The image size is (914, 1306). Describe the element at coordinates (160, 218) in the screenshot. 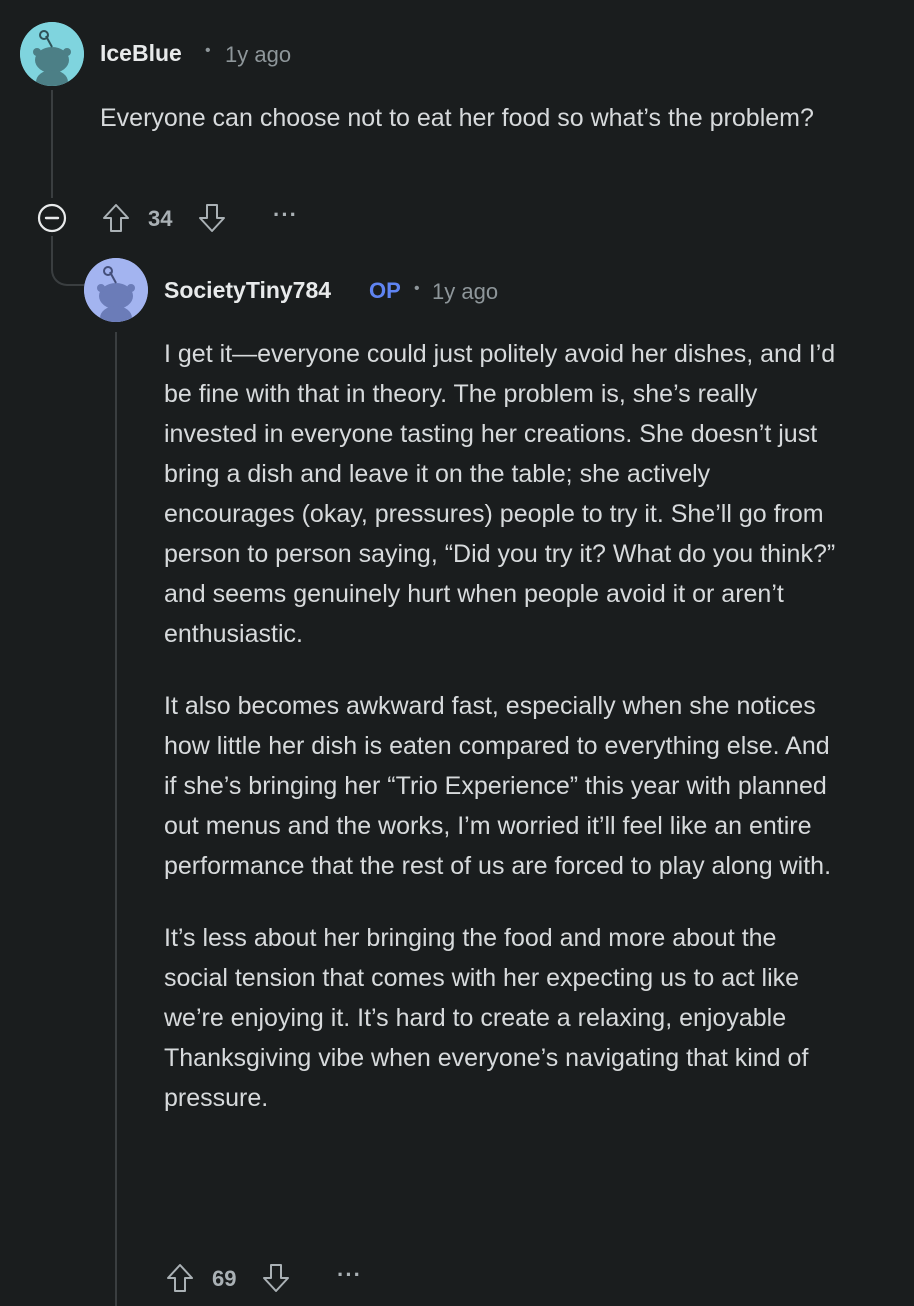

I see `vote-count: 34` at that location.